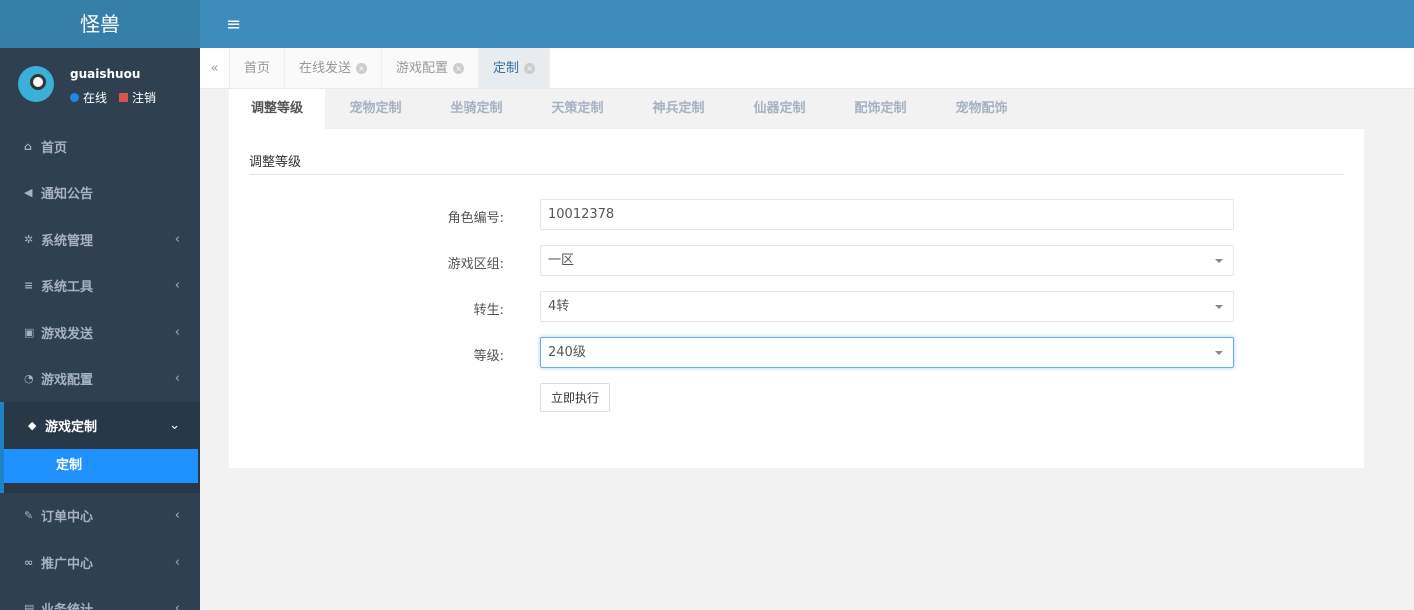  I want to click on sidebar-item-game-config: ◔ 游戏配置 ‹, so click(100, 379).